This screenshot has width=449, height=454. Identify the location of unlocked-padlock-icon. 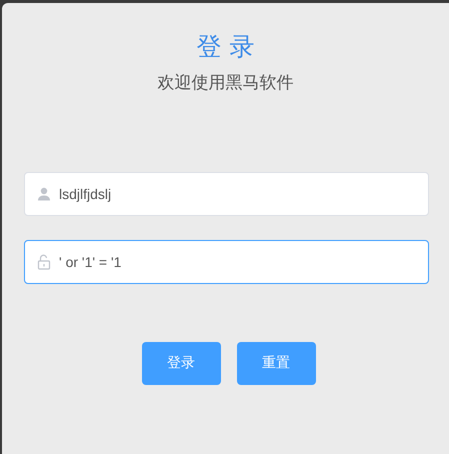
(44, 262).